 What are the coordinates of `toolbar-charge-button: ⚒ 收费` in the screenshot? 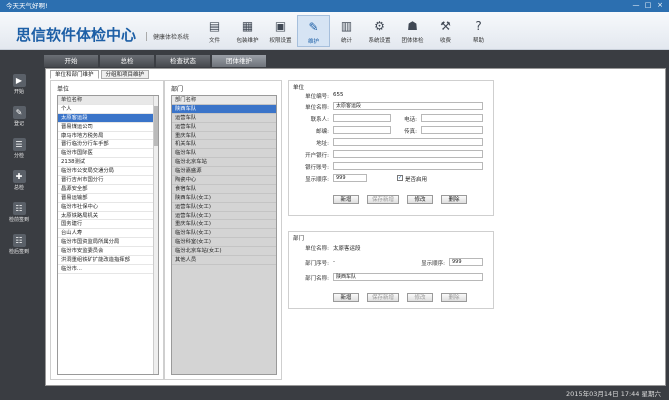 It's located at (445, 31).